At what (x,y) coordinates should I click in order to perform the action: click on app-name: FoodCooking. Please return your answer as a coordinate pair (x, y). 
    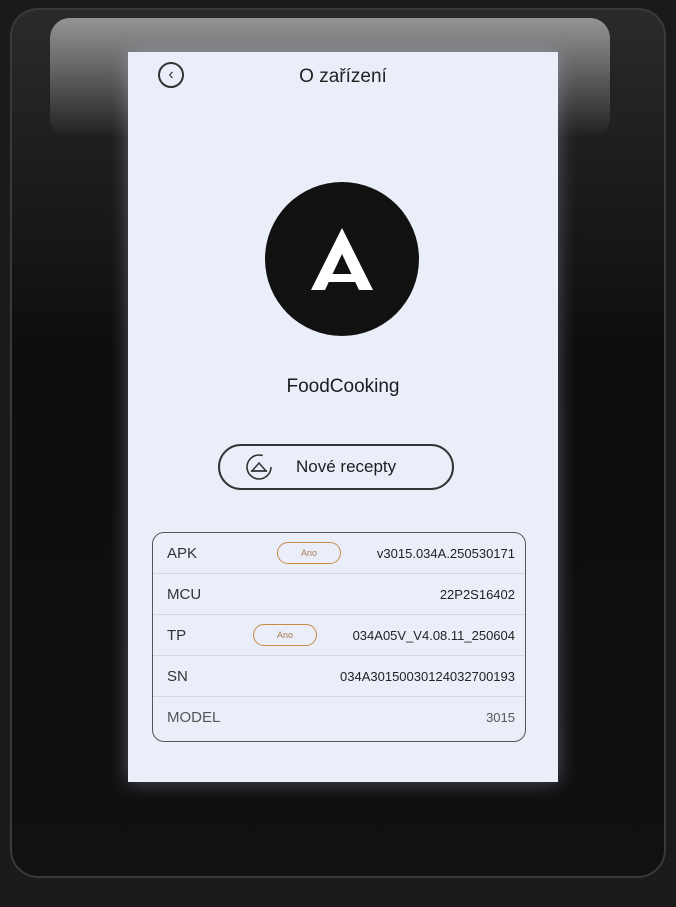
    Looking at the image, I should click on (343, 386).